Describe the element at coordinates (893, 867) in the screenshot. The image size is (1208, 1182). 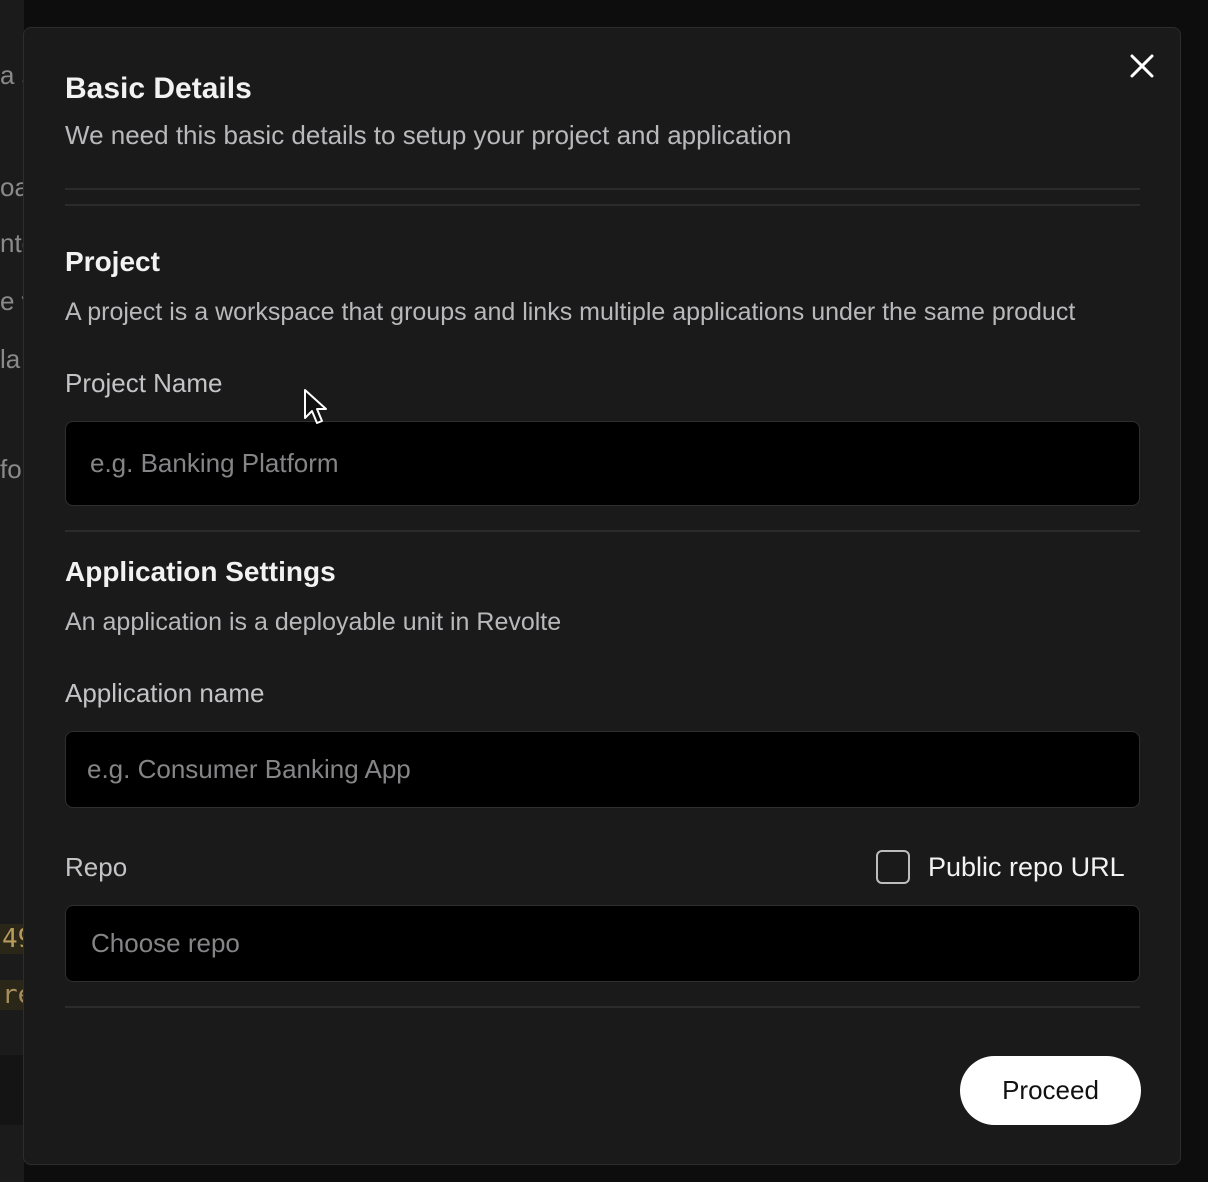
I see `public-repo-checkbox` at that location.